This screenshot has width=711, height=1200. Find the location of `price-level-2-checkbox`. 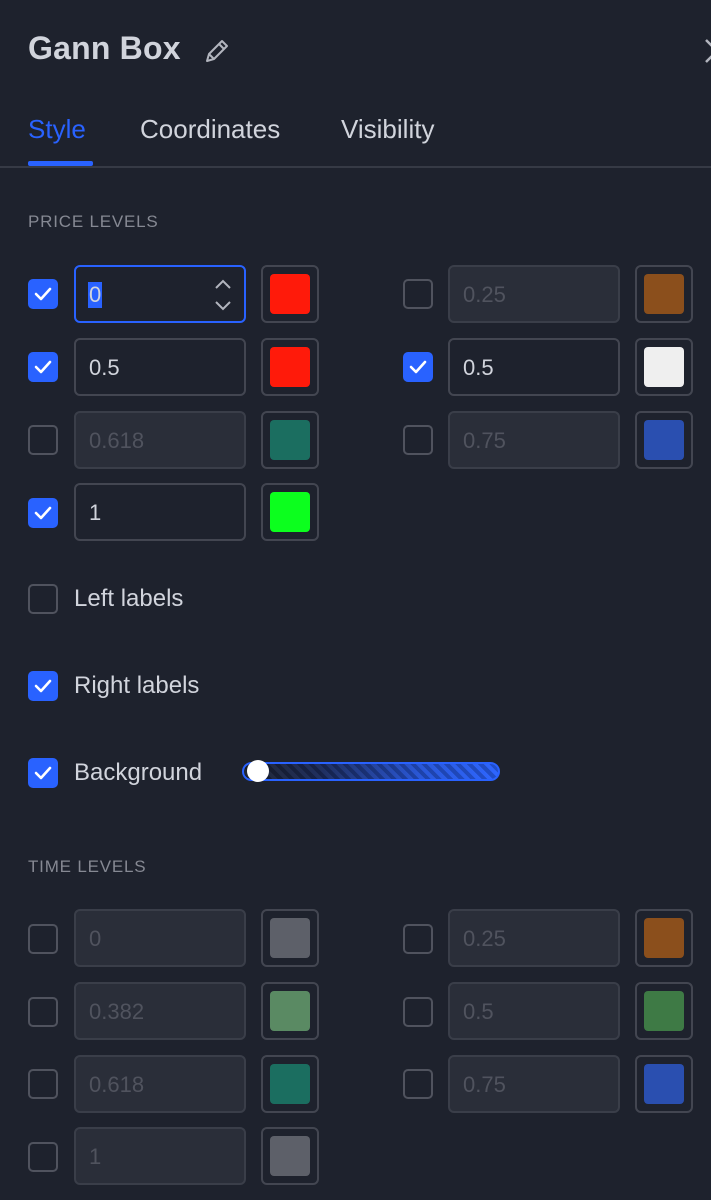

price-level-2-checkbox is located at coordinates (43, 367).